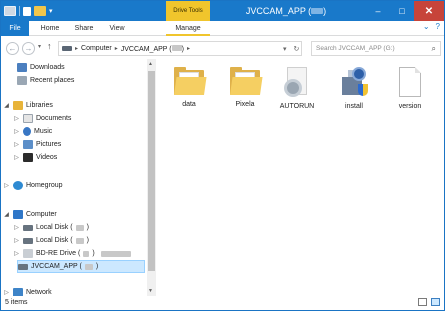 Image resolution: width=445 pixels, height=311 pixels. Describe the element at coordinates (151, 171) in the screenshot. I see `scrollbar-thumb` at that location.